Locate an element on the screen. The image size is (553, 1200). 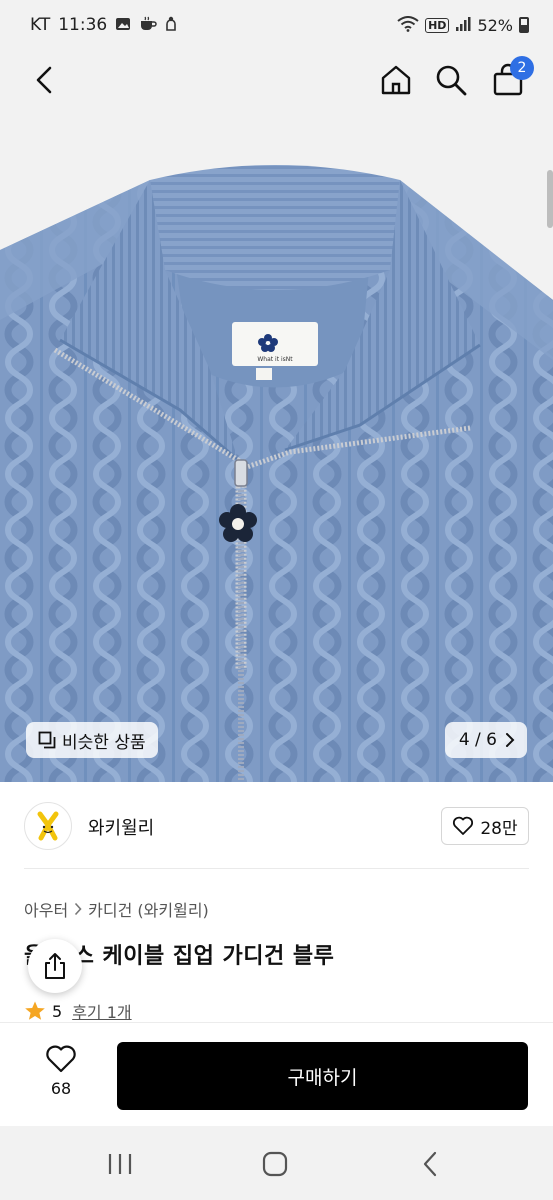
back-icon is located at coordinates (44, 80).